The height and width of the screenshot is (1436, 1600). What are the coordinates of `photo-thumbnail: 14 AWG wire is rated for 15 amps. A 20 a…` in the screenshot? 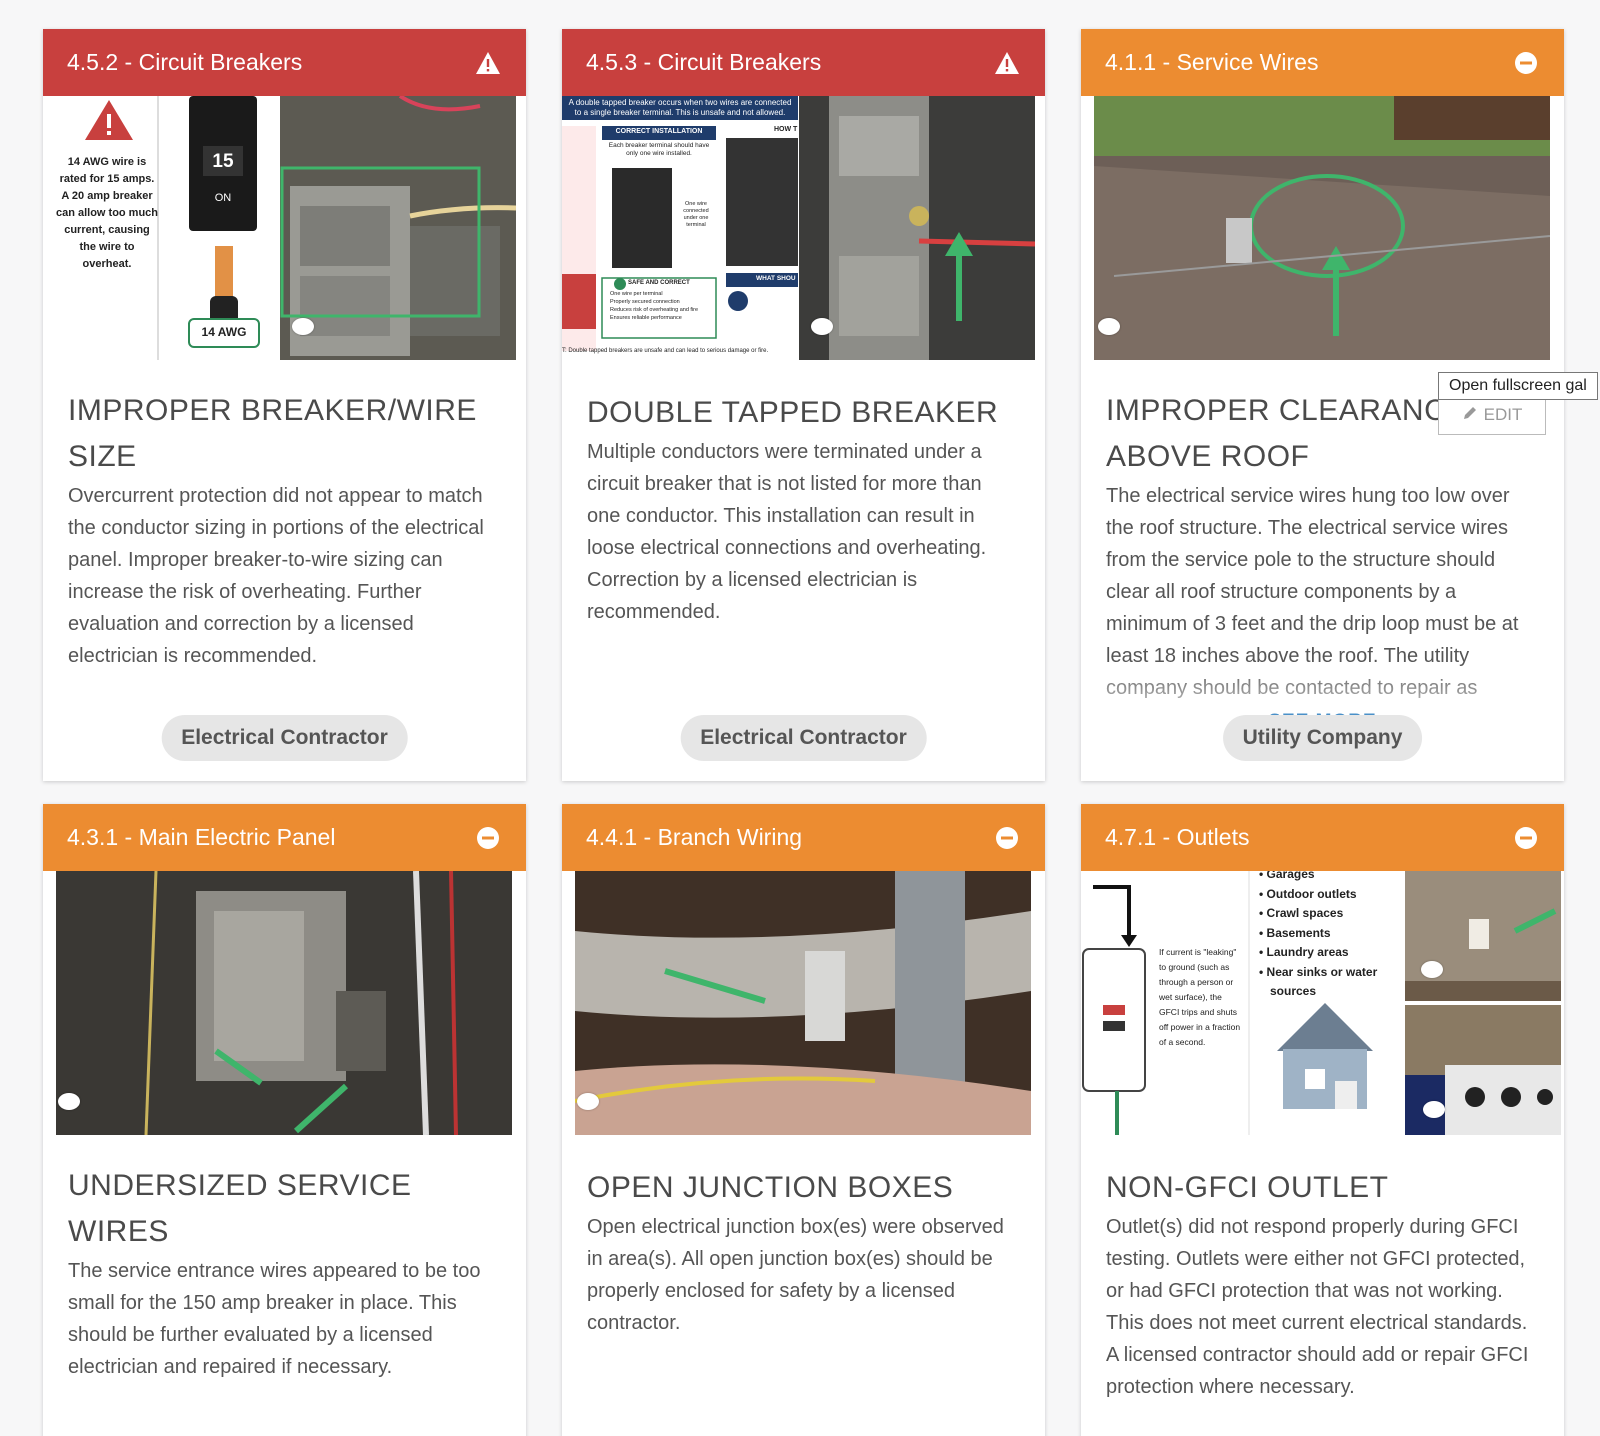 It's located at (161, 228).